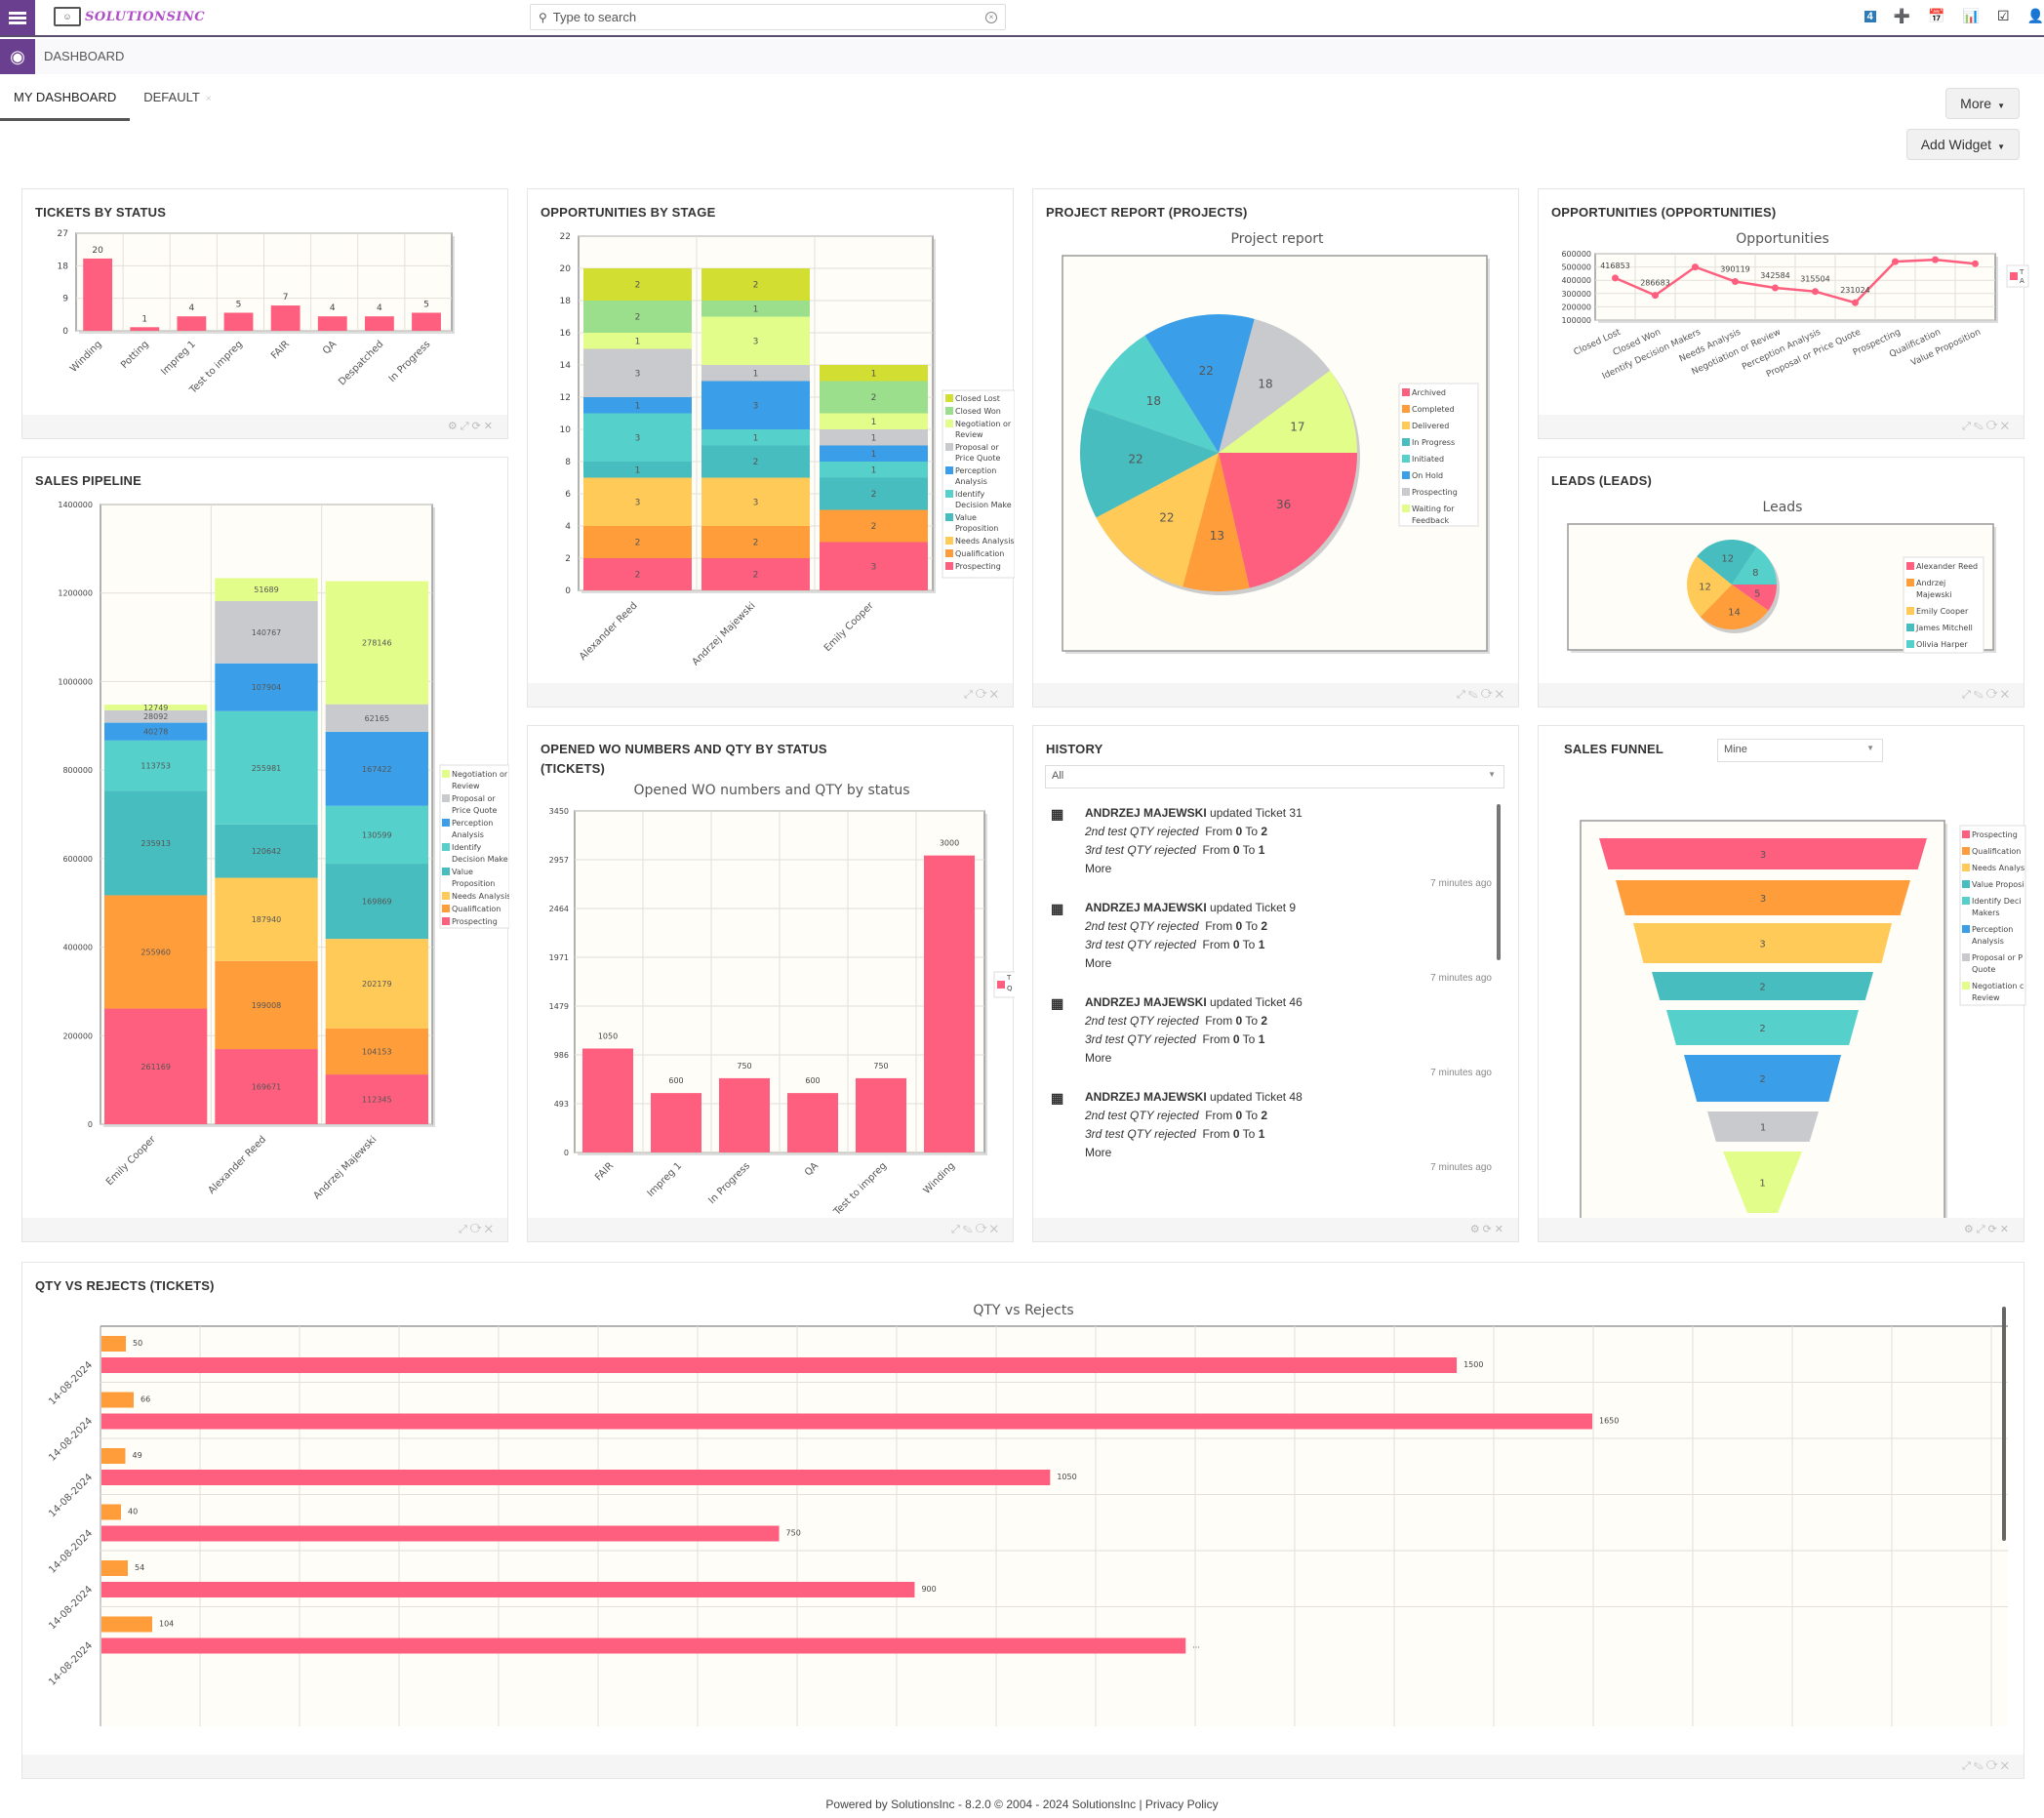  I want to click on add-widget-label: Add Widget, so click(1956, 145).